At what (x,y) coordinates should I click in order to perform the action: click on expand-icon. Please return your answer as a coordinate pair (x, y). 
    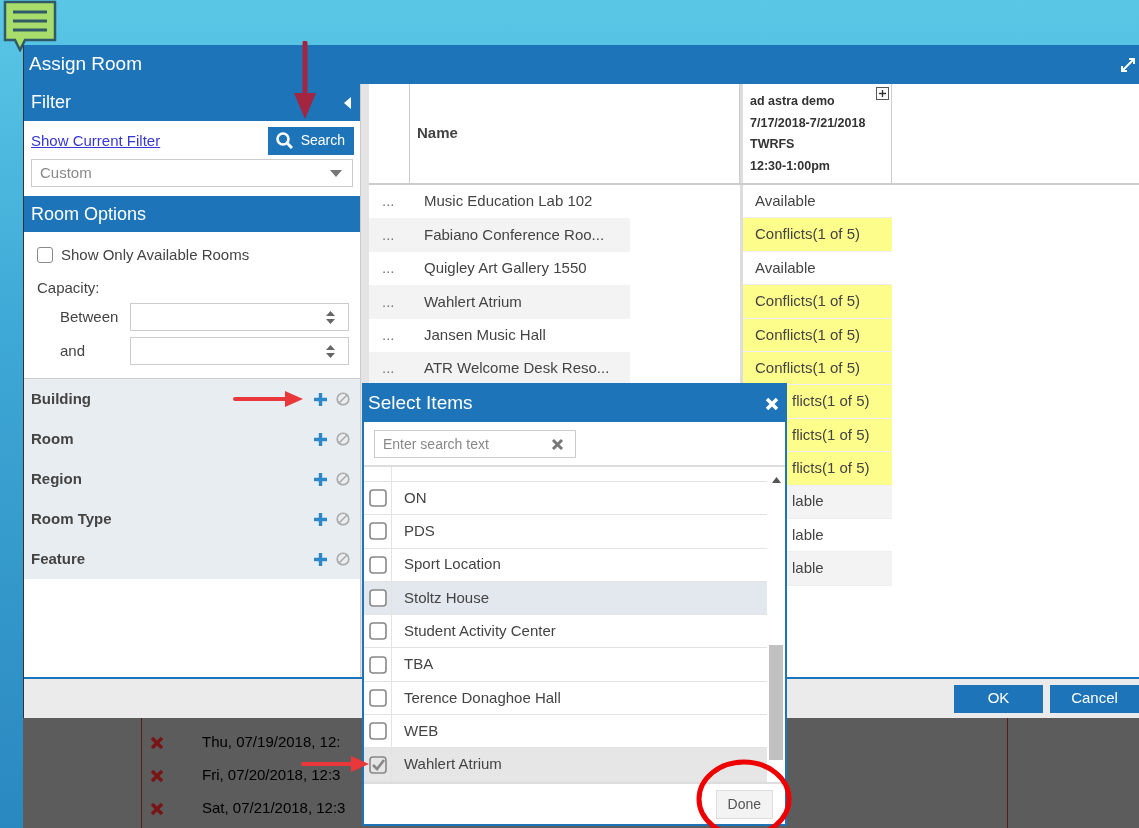
    Looking at the image, I should click on (882, 93).